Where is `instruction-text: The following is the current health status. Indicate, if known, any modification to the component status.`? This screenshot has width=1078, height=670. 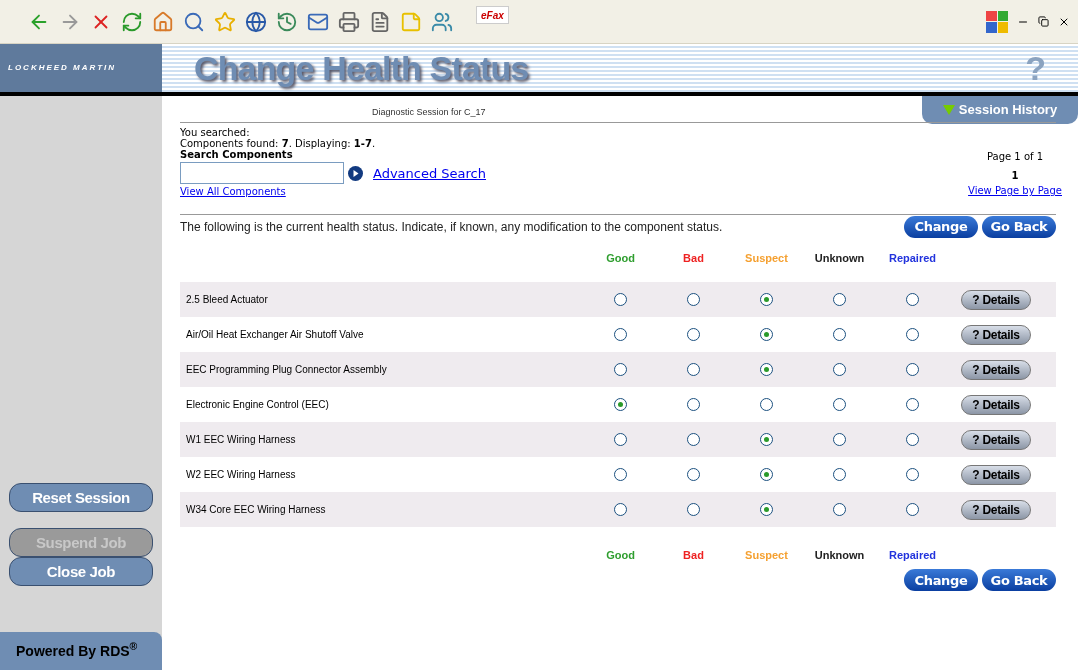
instruction-text: The following is the current health status. Indicate, if known, any modification to the component status. is located at coordinates (451, 227).